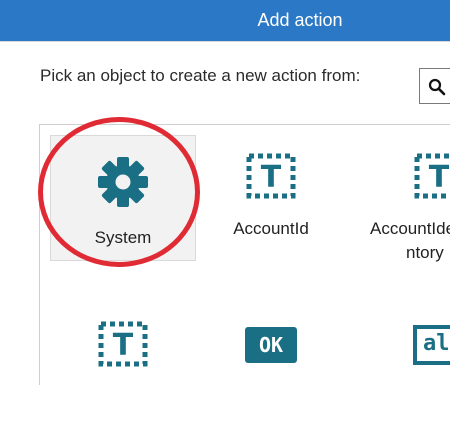  What do you see at coordinates (123, 237) in the screenshot?
I see `object-label: System` at bounding box center [123, 237].